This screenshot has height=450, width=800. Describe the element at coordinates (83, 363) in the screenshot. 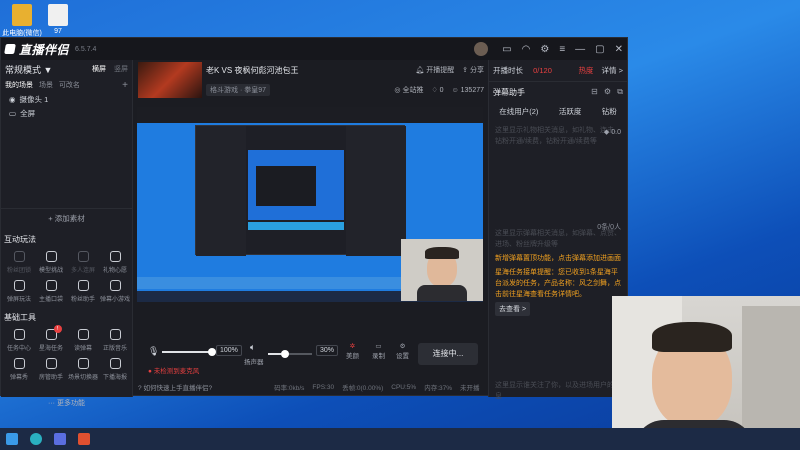

I see `switch-icon` at that location.